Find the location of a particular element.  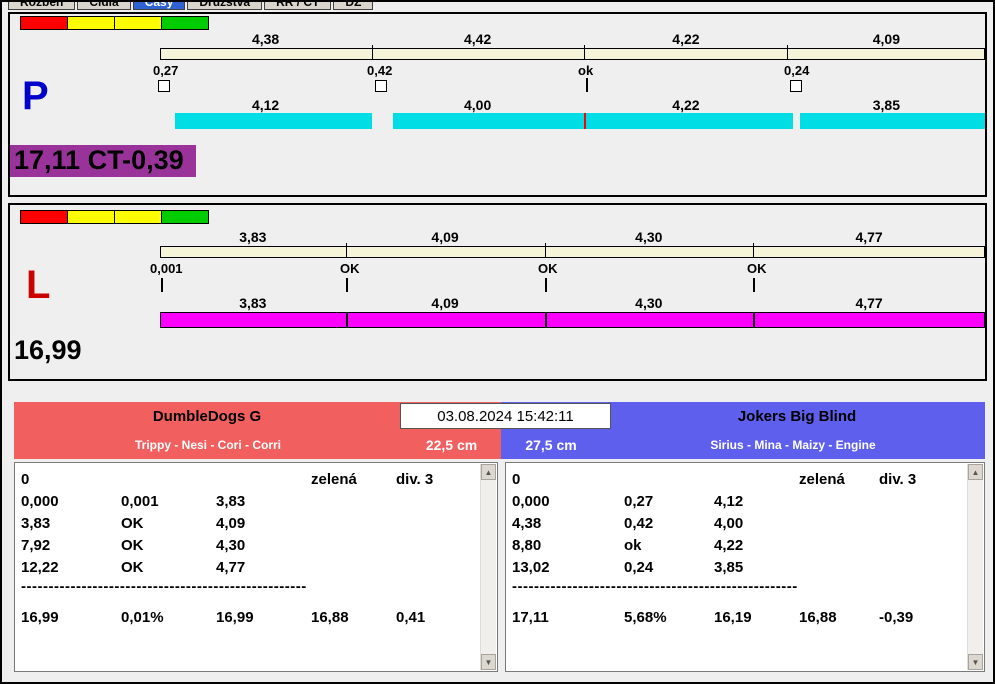

team-dogs: Trippy - Nesi - Cori - Corri is located at coordinates (207, 445).